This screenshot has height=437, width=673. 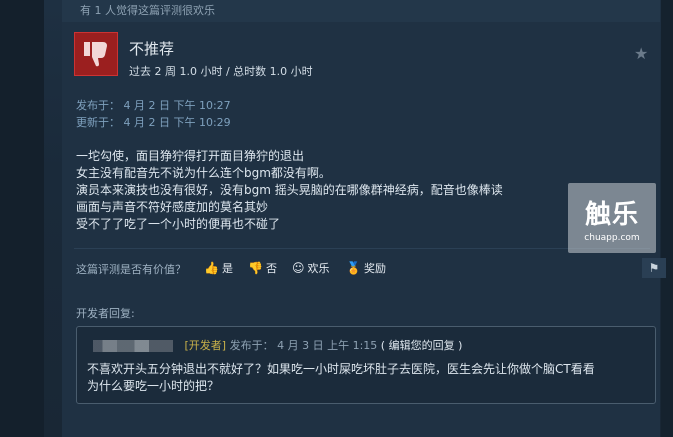 I want to click on developer-reply-date: 发布于： 4 月 3 日 上午 1:15, so click(x=303, y=345).